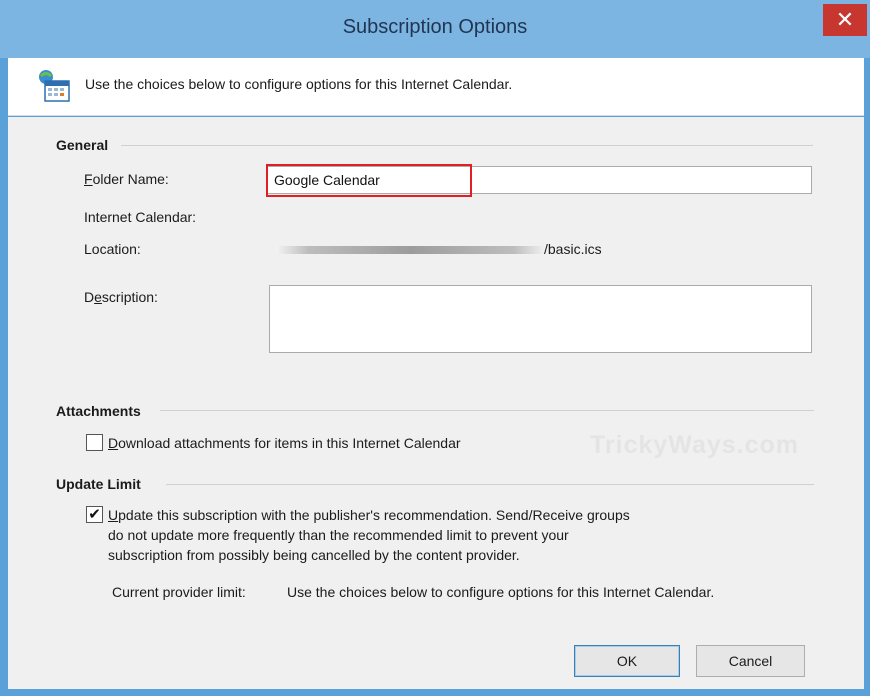 The height and width of the screenshot is (696, 870). What do you see at coordinates (369, 180) in the screenshot?
I see `folder-name-highlight` at bounding box center [369, 180].